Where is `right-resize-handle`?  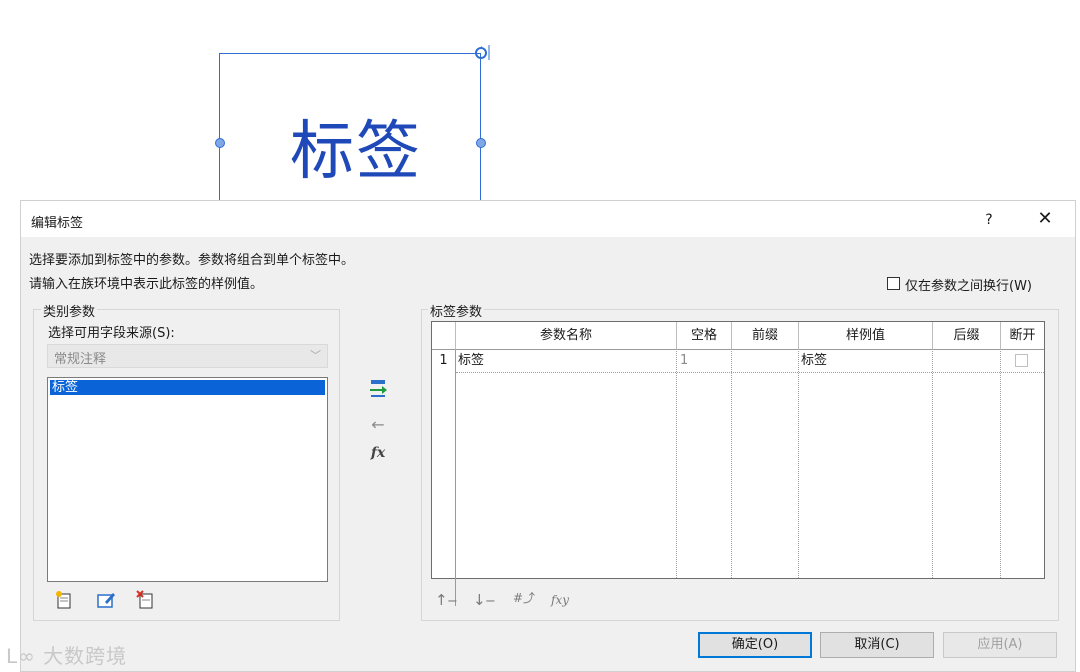 right-resize-handle is located at coordinates (481, 143).